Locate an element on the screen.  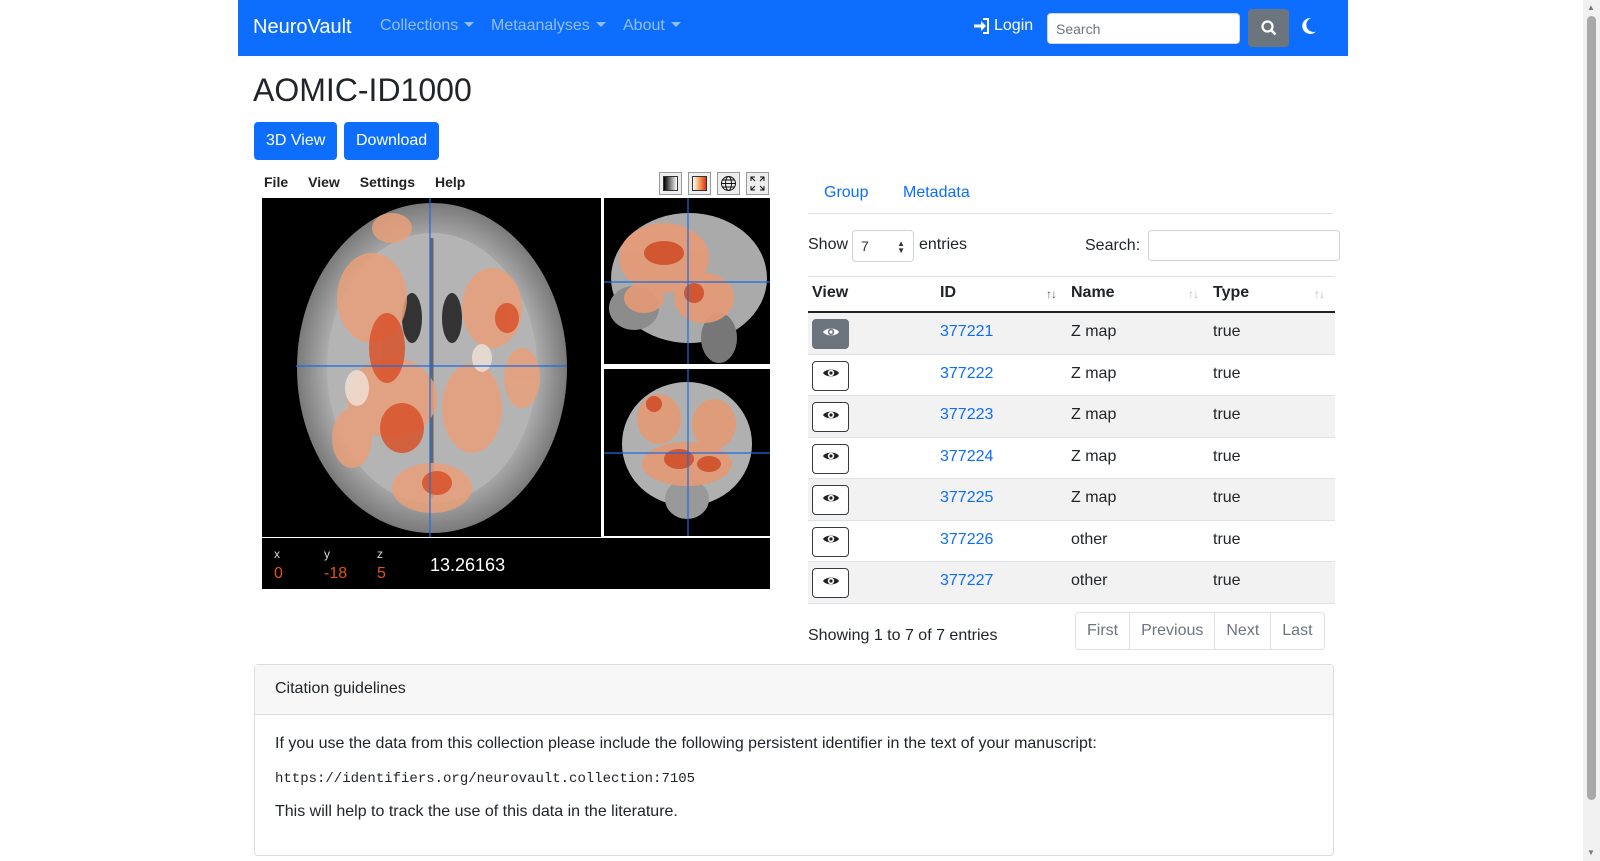
globe-icon is located at coordinates (728, 183).